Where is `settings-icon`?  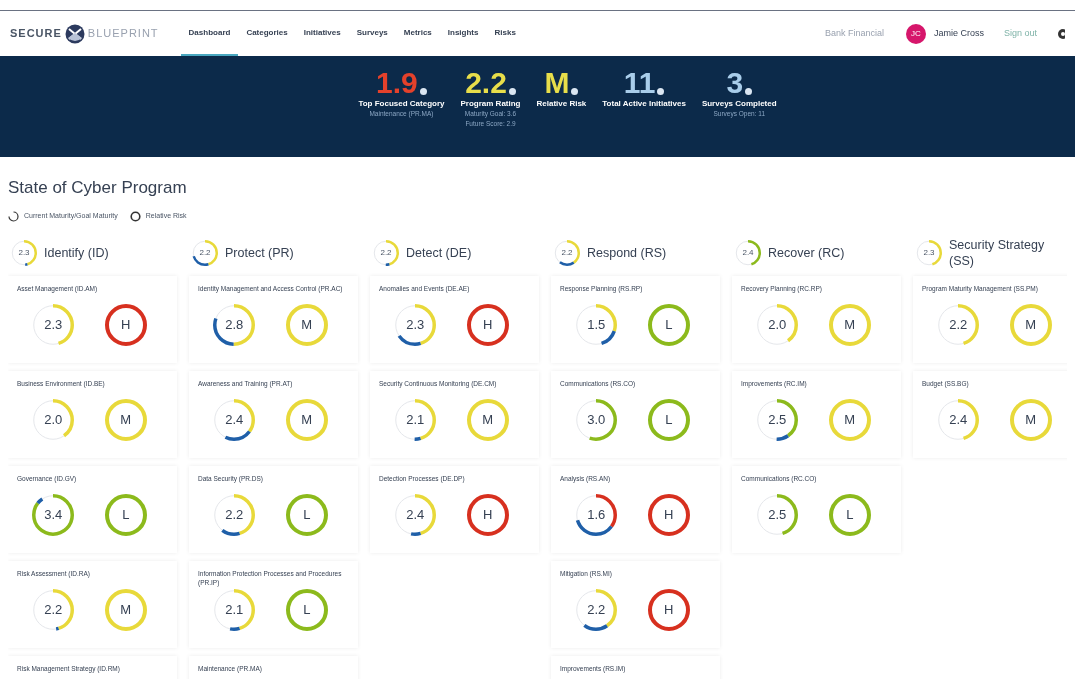
settings-icon is located at coordinates (1061, 33).